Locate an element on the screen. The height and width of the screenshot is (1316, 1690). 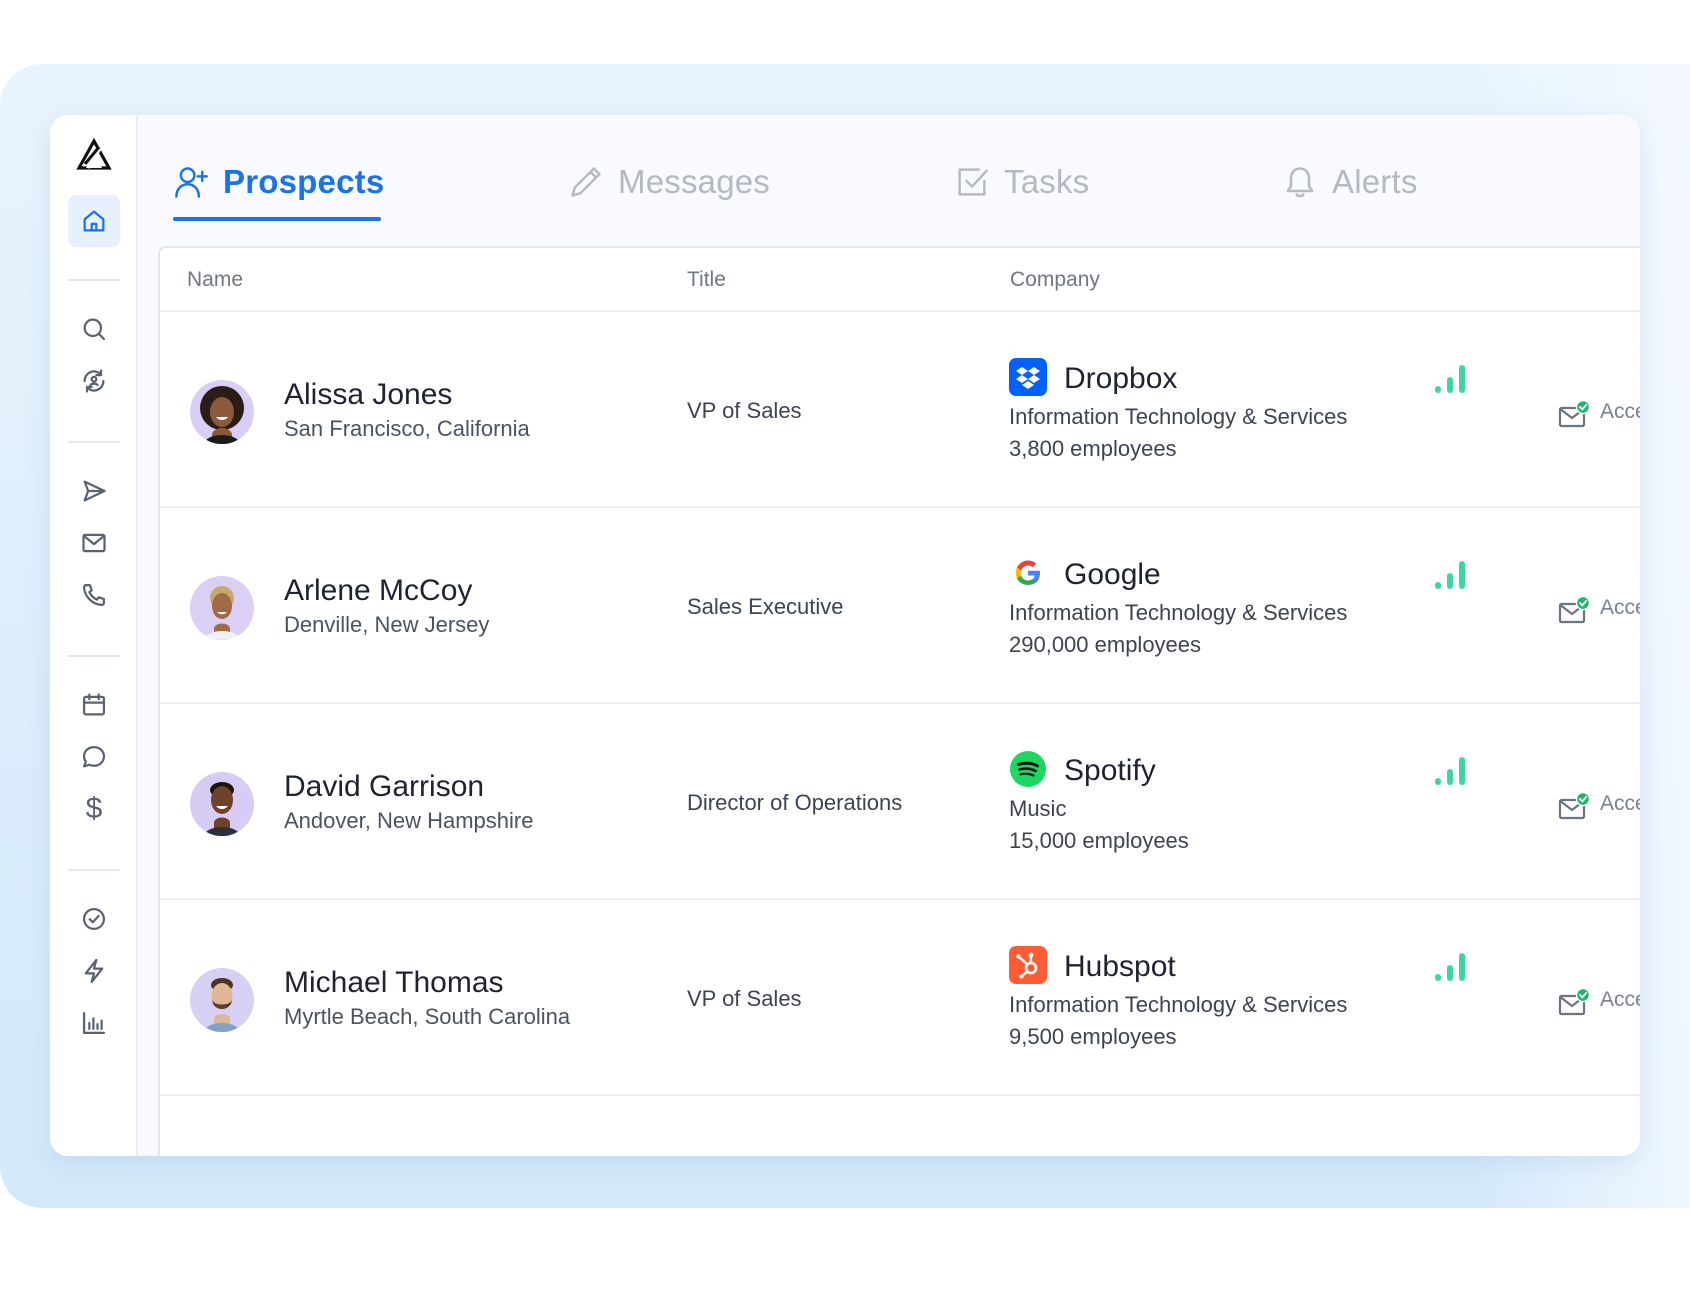
sidebar-item-calendar is located at coordinates (94, 705).